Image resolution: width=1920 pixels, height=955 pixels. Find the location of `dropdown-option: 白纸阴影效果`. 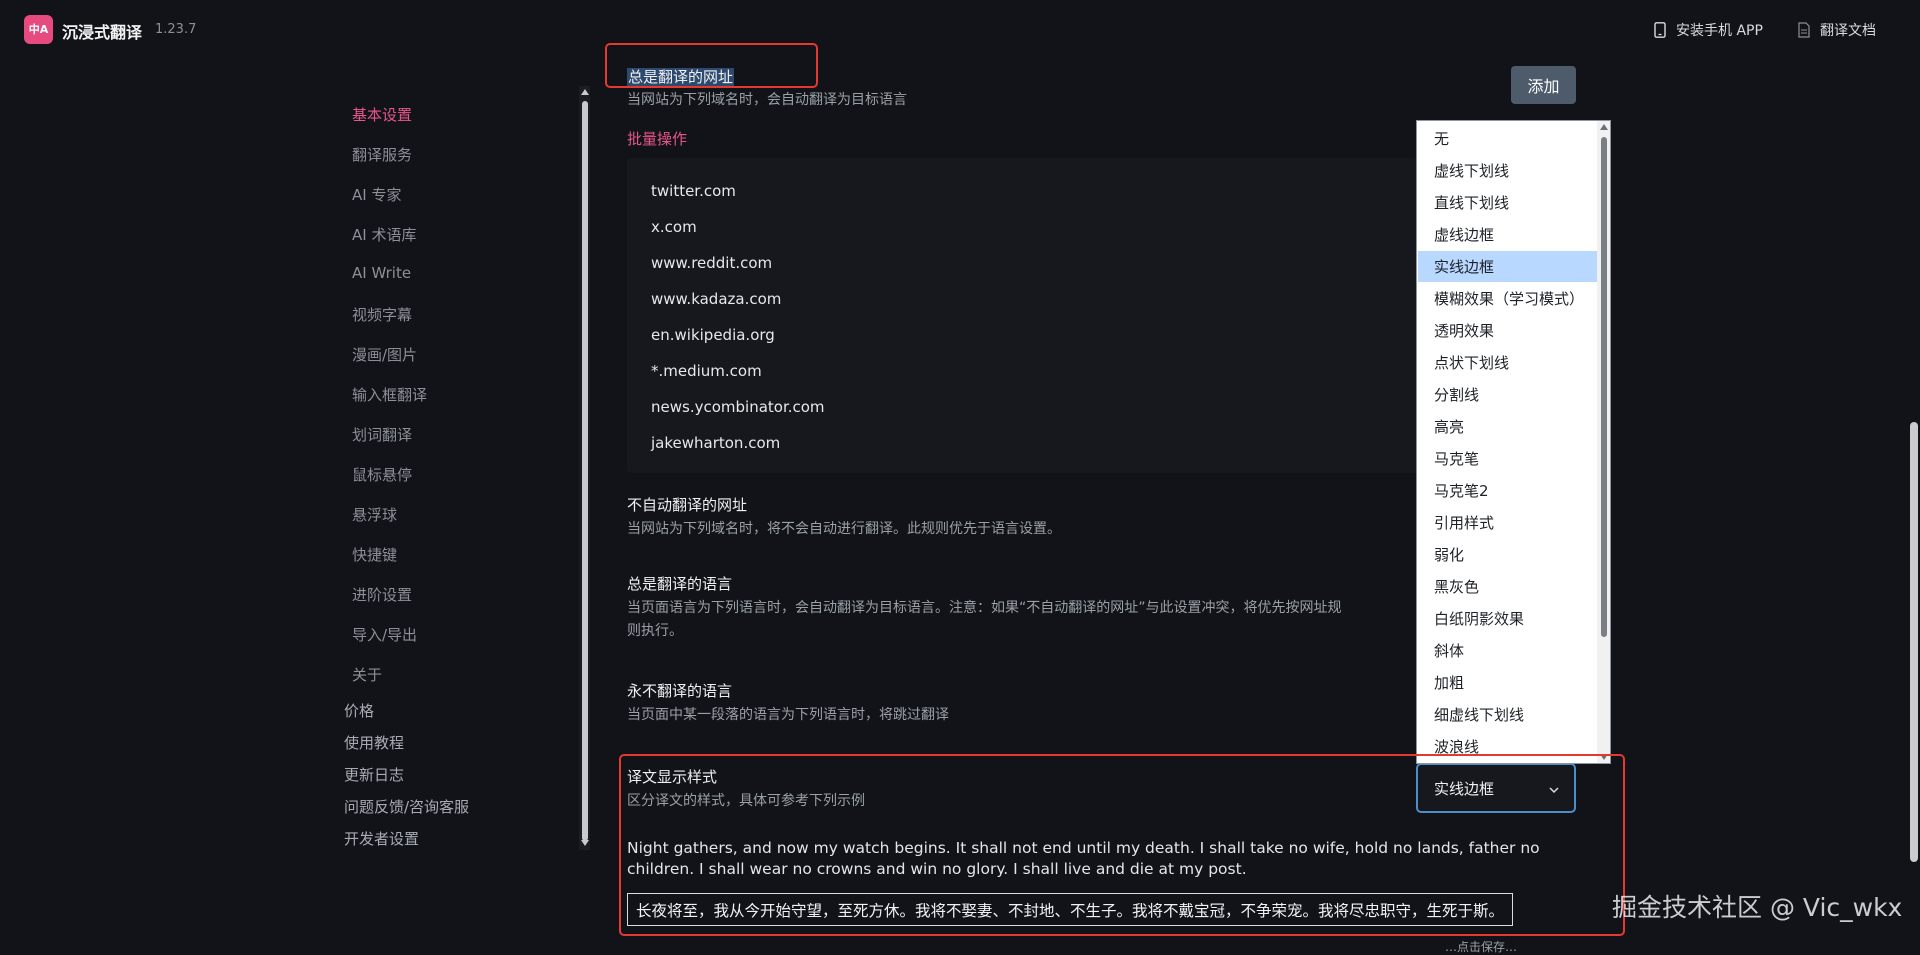

dropdown-option: 白纸阴影效果 is located at coordinates (1507, 618).